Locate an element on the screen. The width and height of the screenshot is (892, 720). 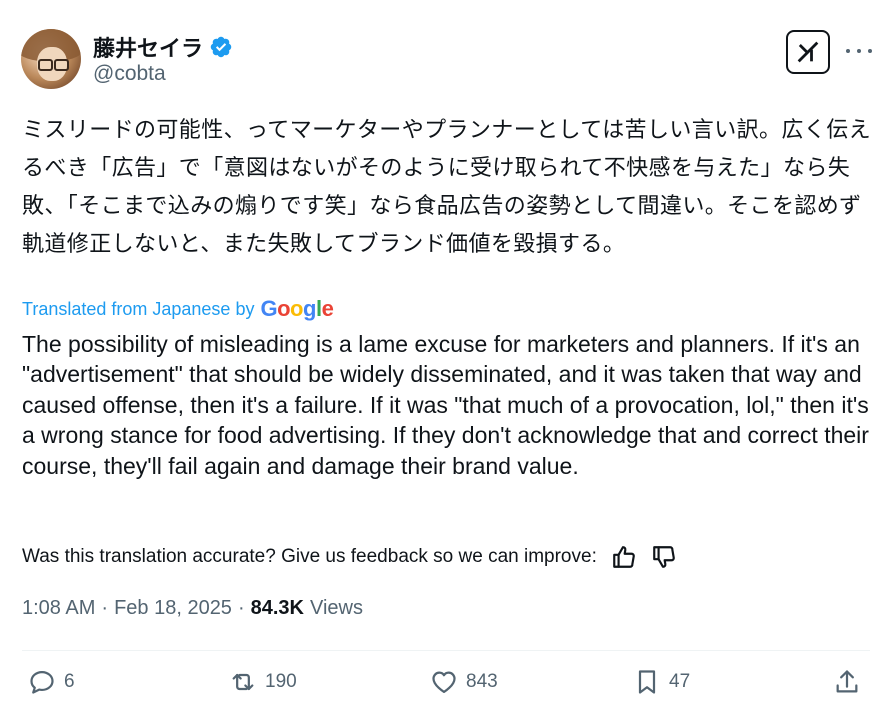
author-name-row: 藤井セイラ is located at coordinates (163, 47).